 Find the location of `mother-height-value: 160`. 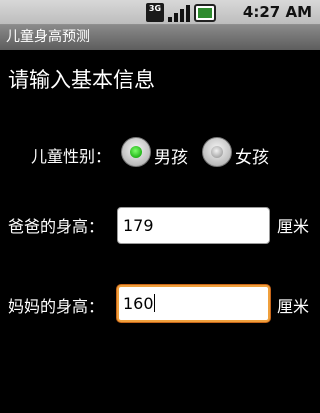

mother-height-value: 160 is located at coordinates (138, 303).